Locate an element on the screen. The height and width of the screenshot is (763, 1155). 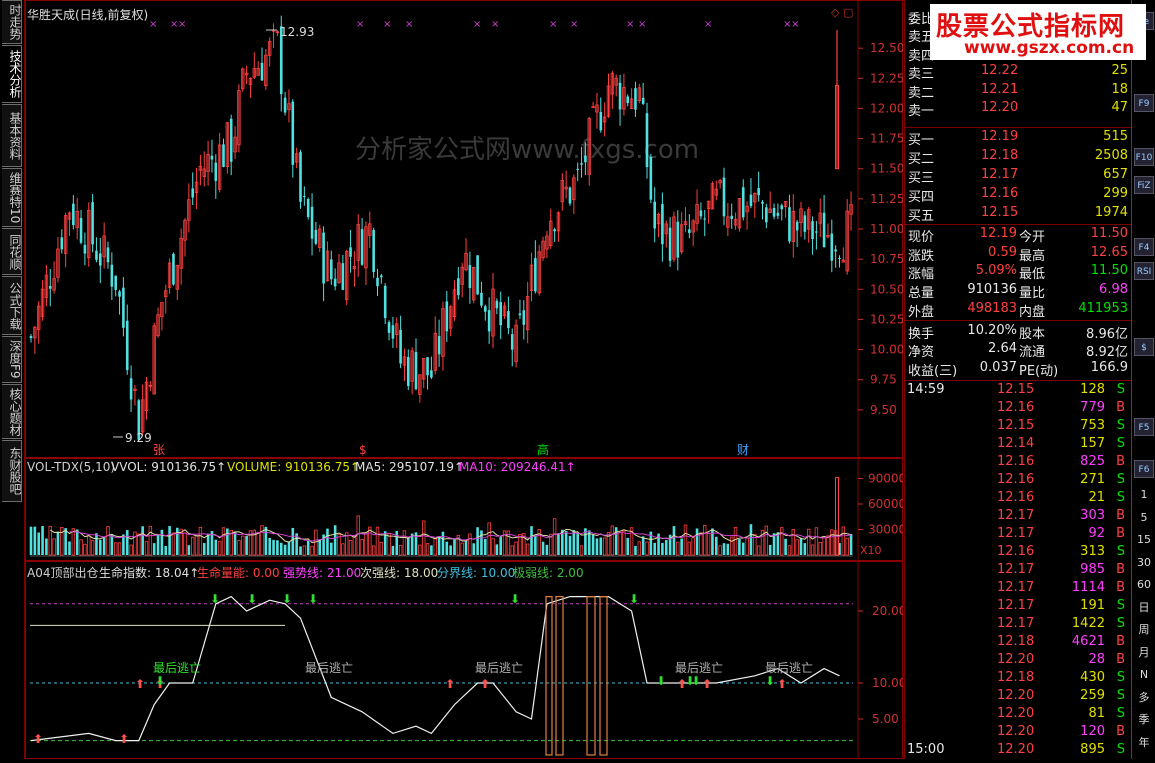
left-tab-1: 时走势 is located at coordinates (12, 22).